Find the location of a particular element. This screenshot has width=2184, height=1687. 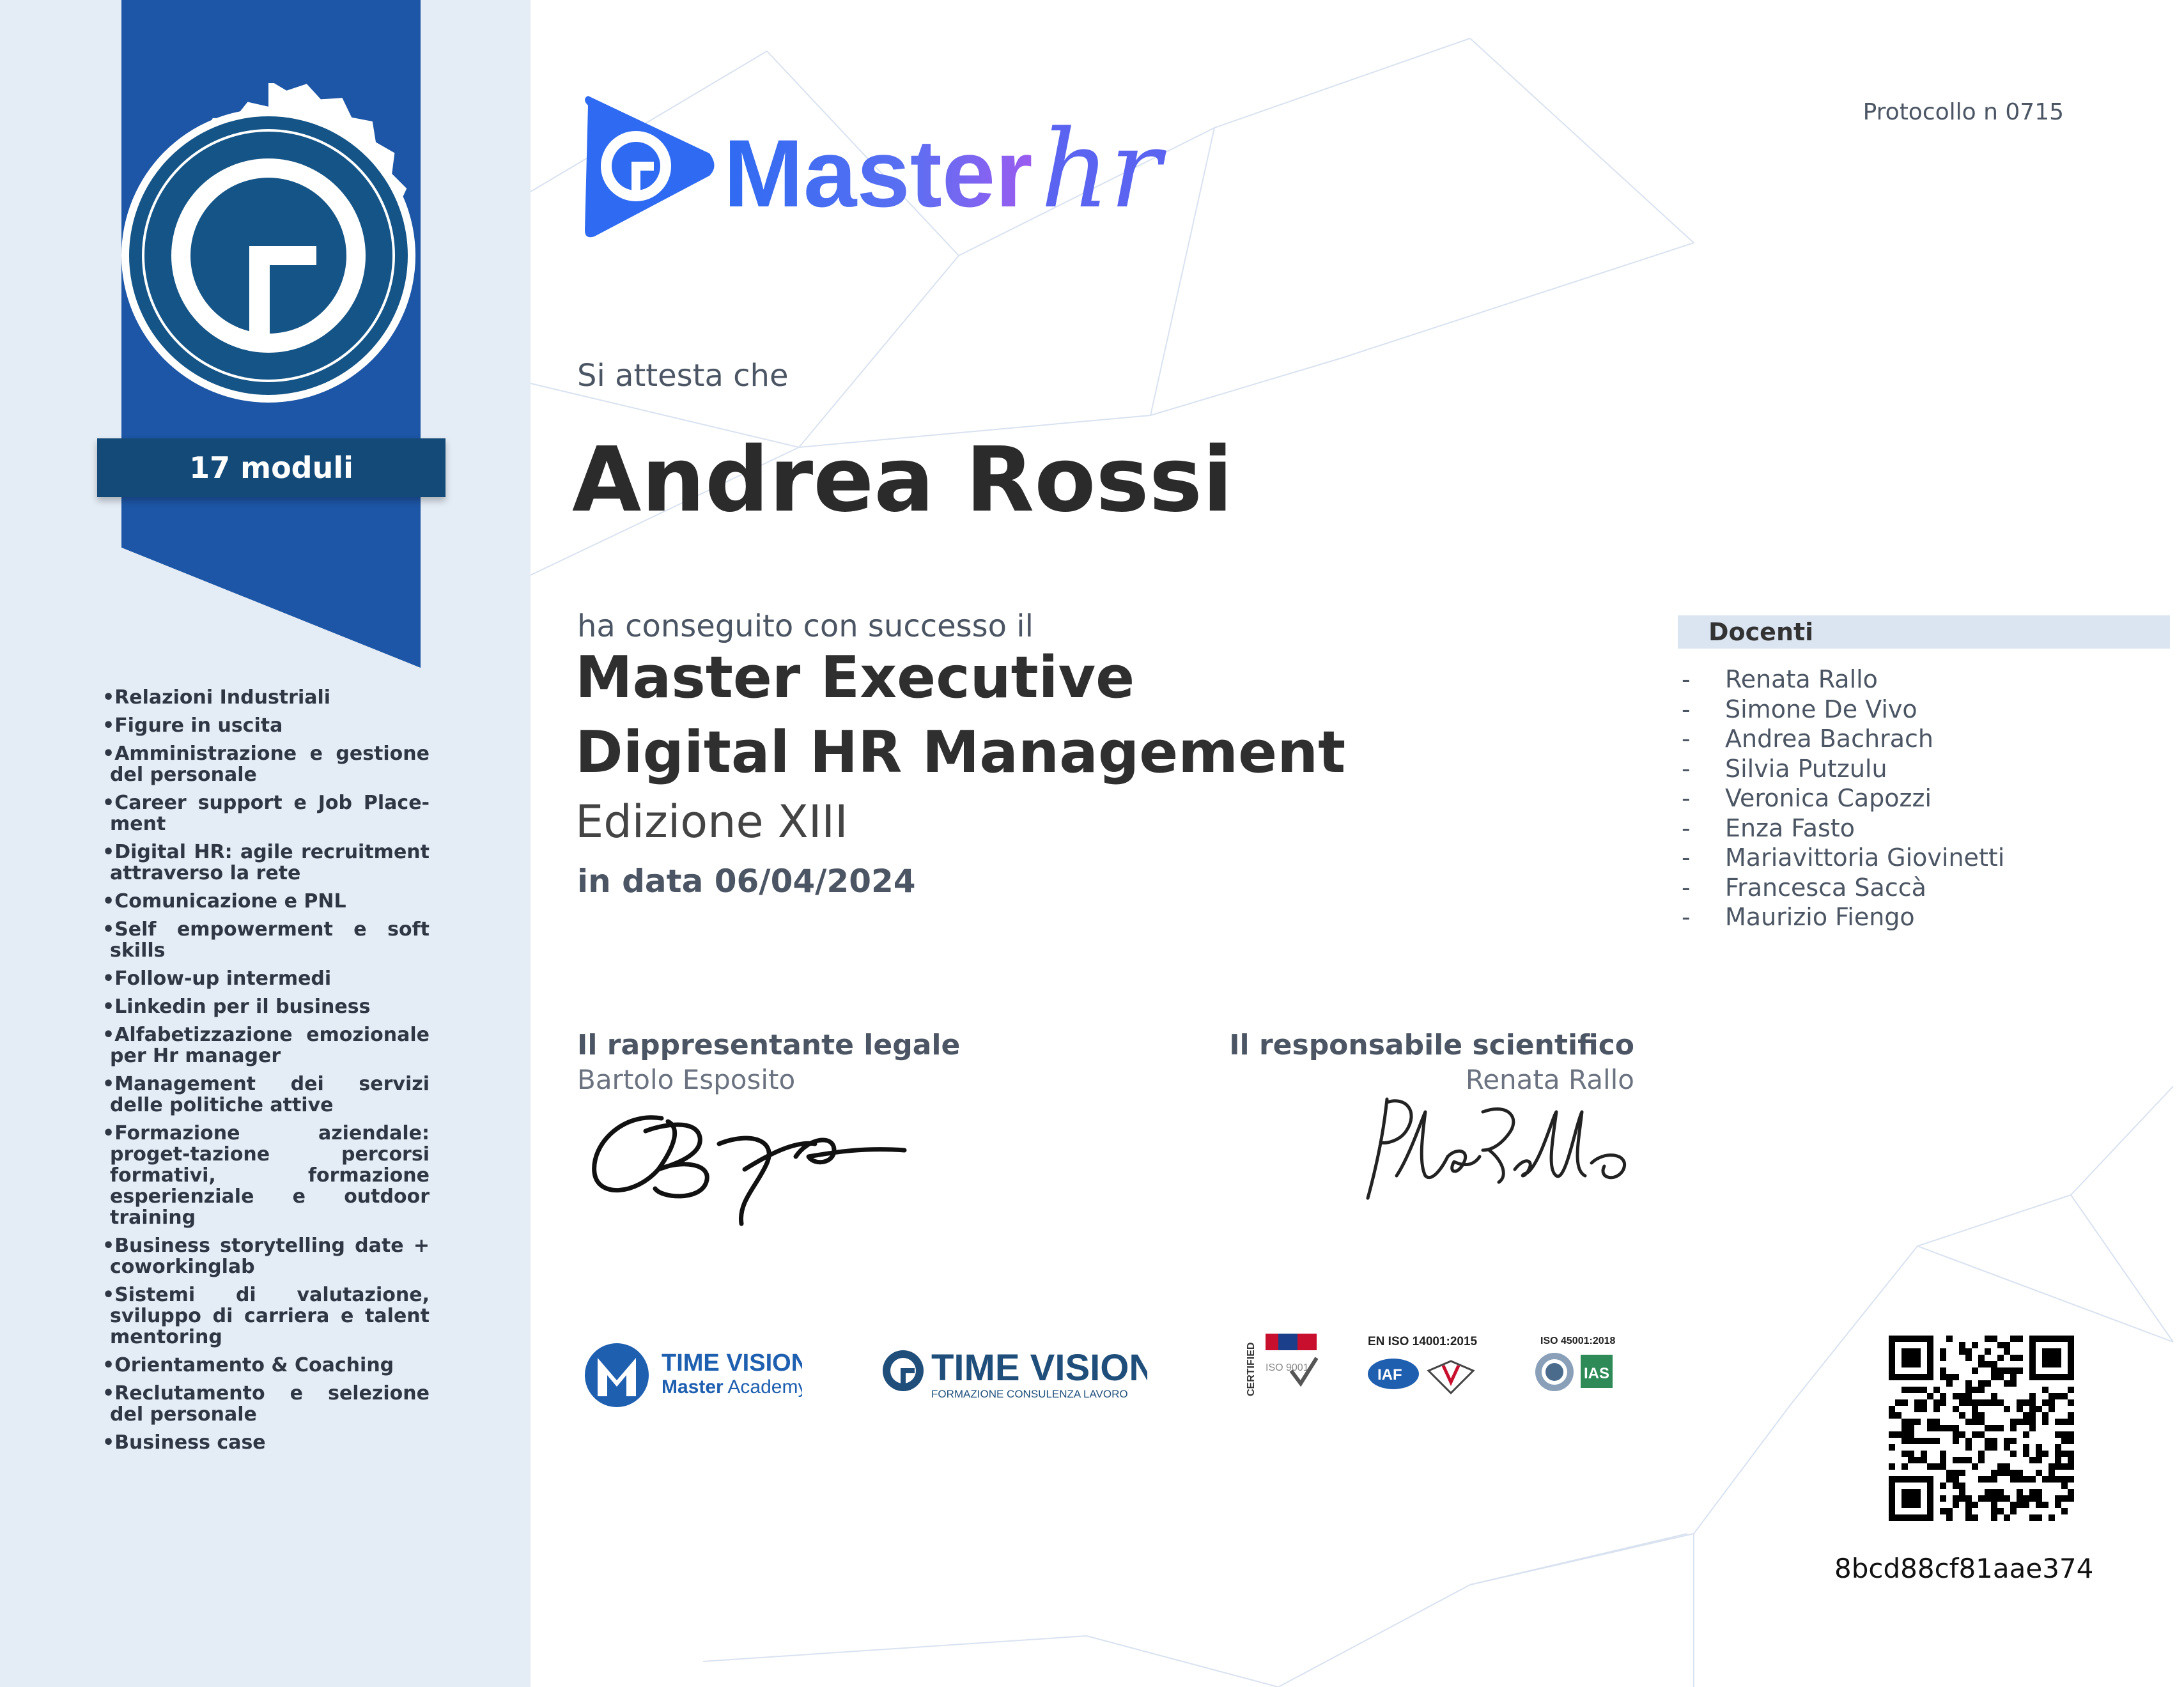

module-item: Orientamento & Coaching is located at coordinates (266, 1366).